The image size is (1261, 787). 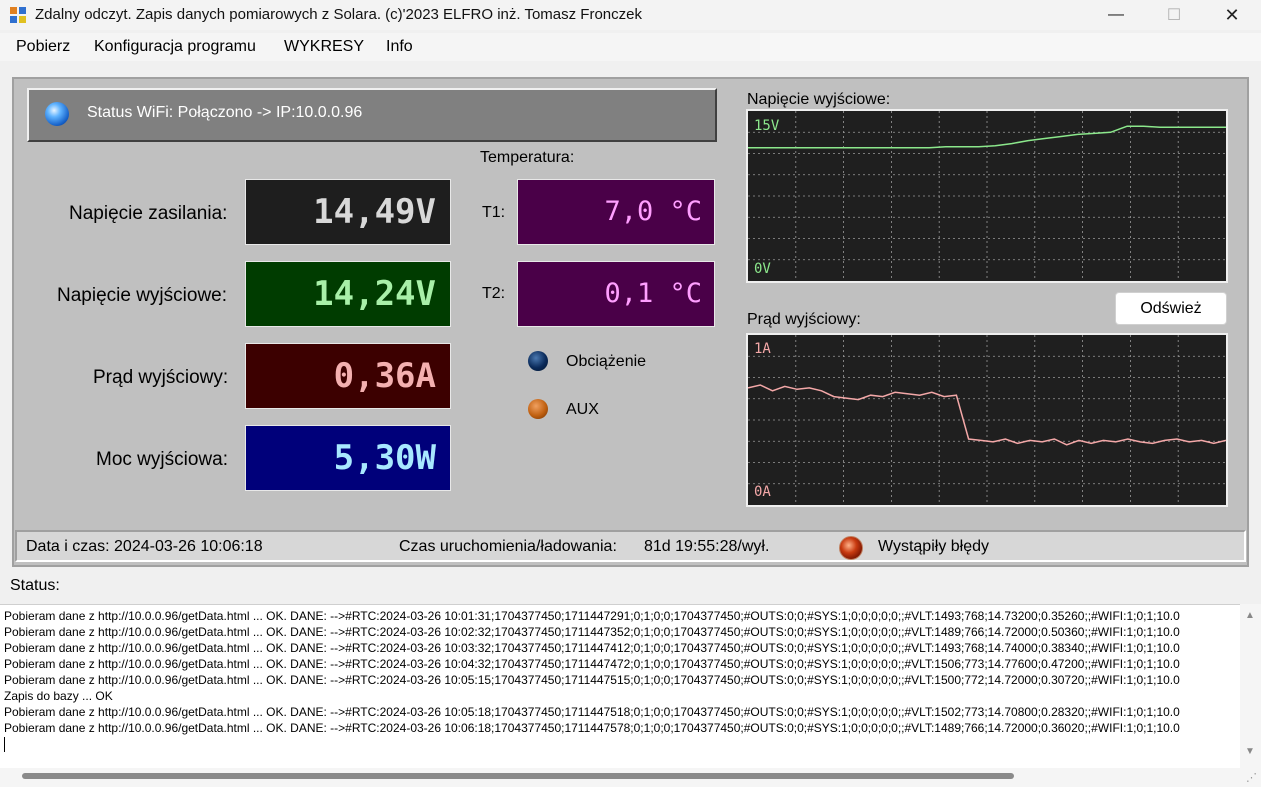 I want to click on wifi-status-led-icon, so click(x=57, y=114).